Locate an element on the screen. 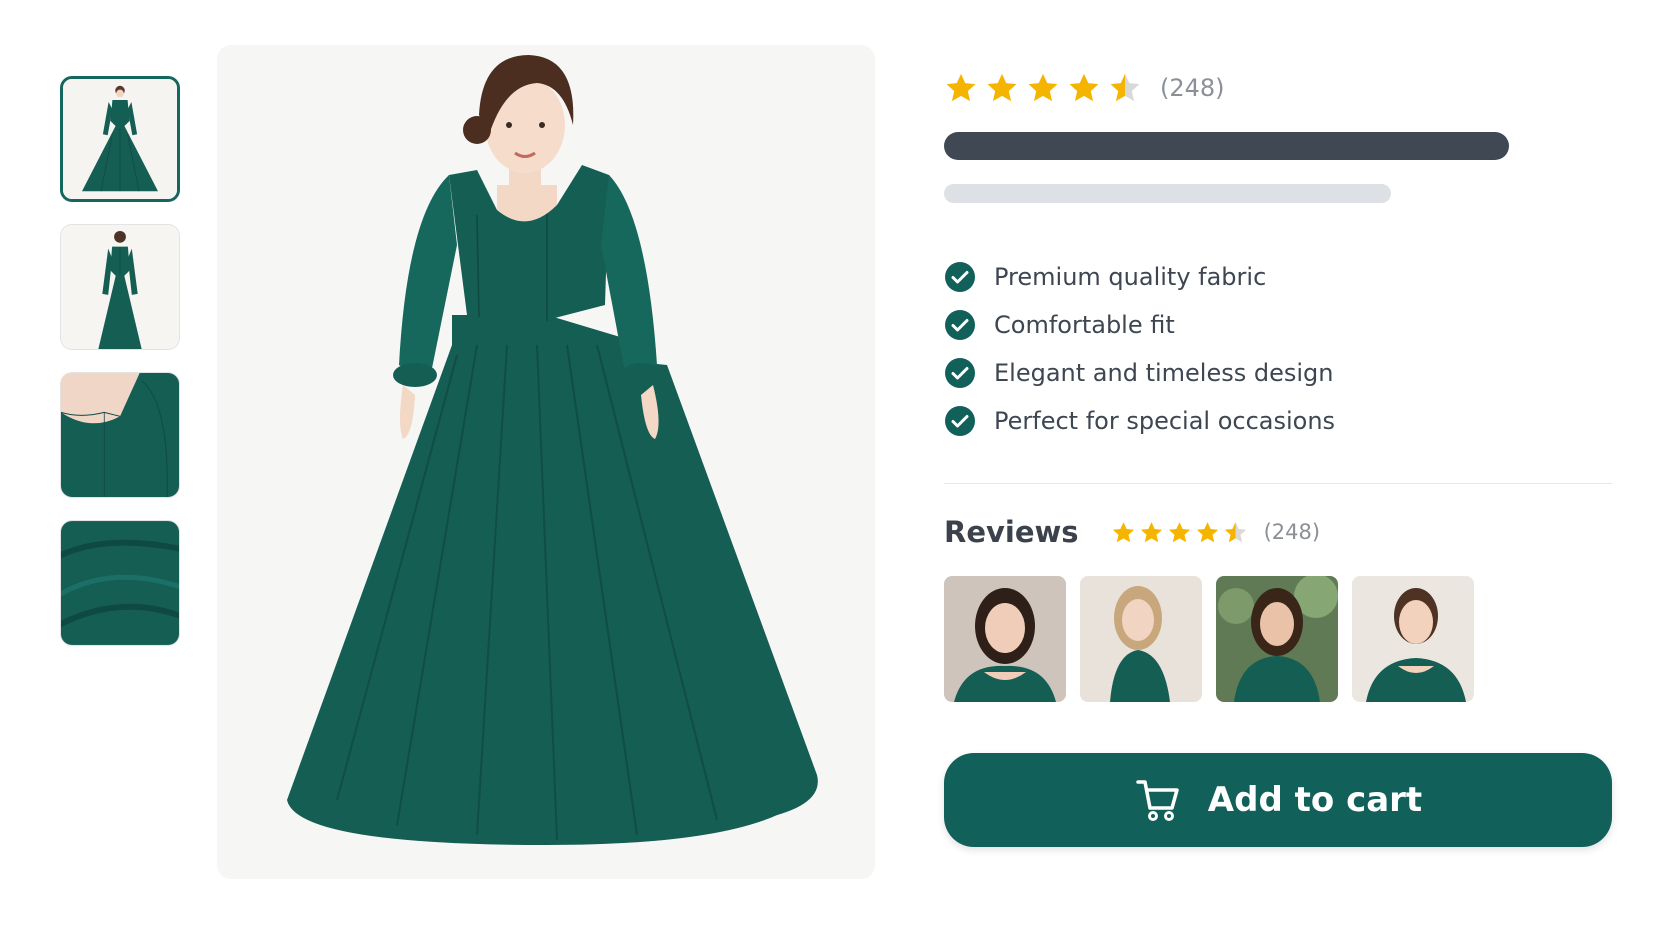 This screenshot has height=941, width=1672. rating-stars is located at coordinates (1043, 88).